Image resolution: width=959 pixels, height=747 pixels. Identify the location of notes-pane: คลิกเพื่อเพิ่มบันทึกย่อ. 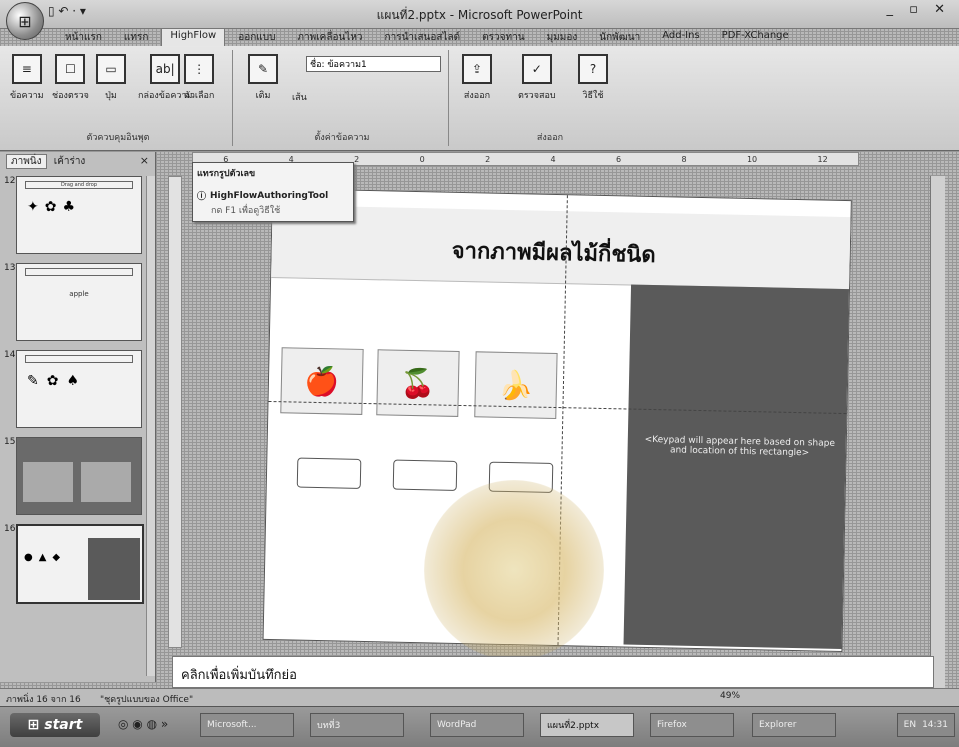
(553, 672).